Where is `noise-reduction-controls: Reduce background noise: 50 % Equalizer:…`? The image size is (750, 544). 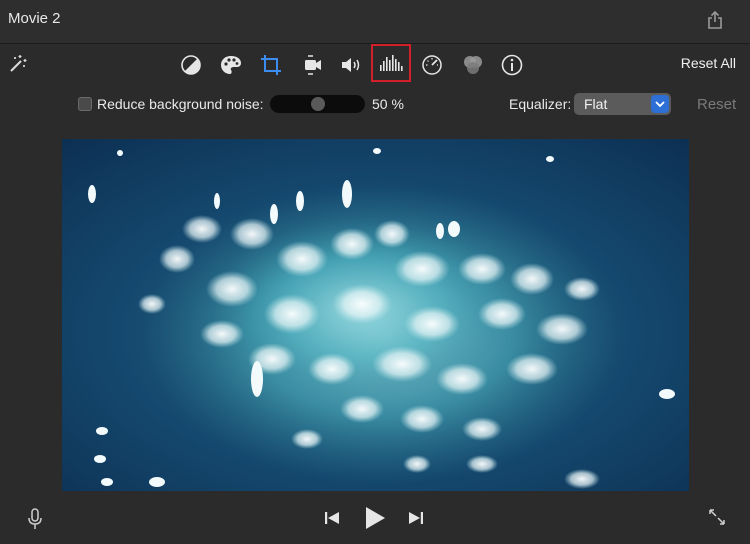
noise-reduction-controls: Reduce background noise: 50 % Equalizer:… is located at coordinates (375, 104).